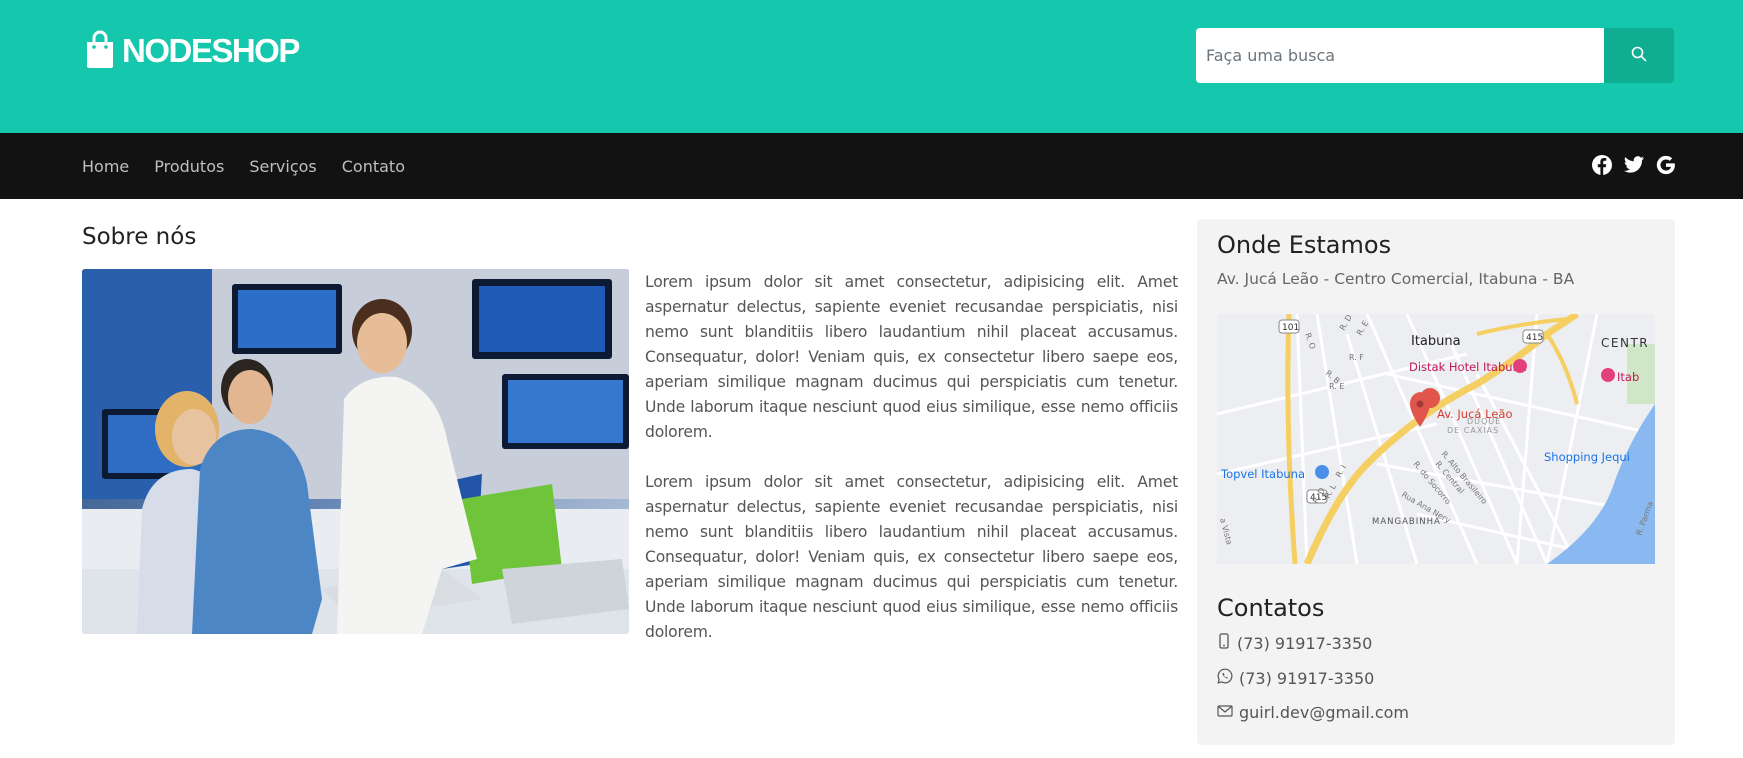 The width and height of the screenshot is (1743, 758). What do you see at coordinates (282, 166) in the screenshot?
I see `nav-item-servicos: Serviços` at bounding box center [282, 166].